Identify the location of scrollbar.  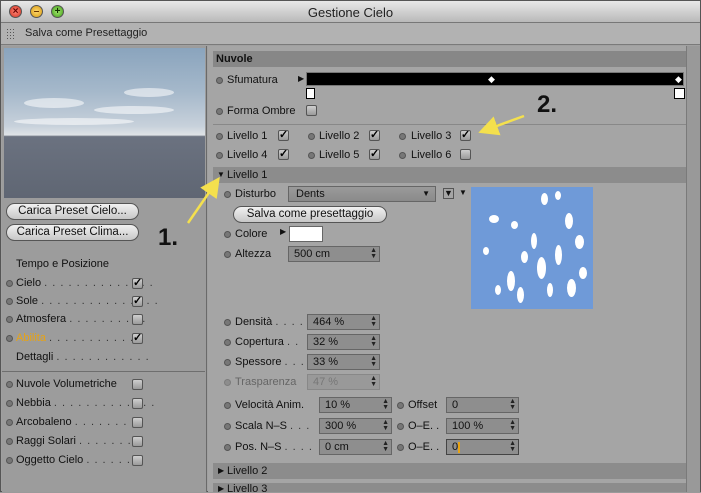
(693, 269).